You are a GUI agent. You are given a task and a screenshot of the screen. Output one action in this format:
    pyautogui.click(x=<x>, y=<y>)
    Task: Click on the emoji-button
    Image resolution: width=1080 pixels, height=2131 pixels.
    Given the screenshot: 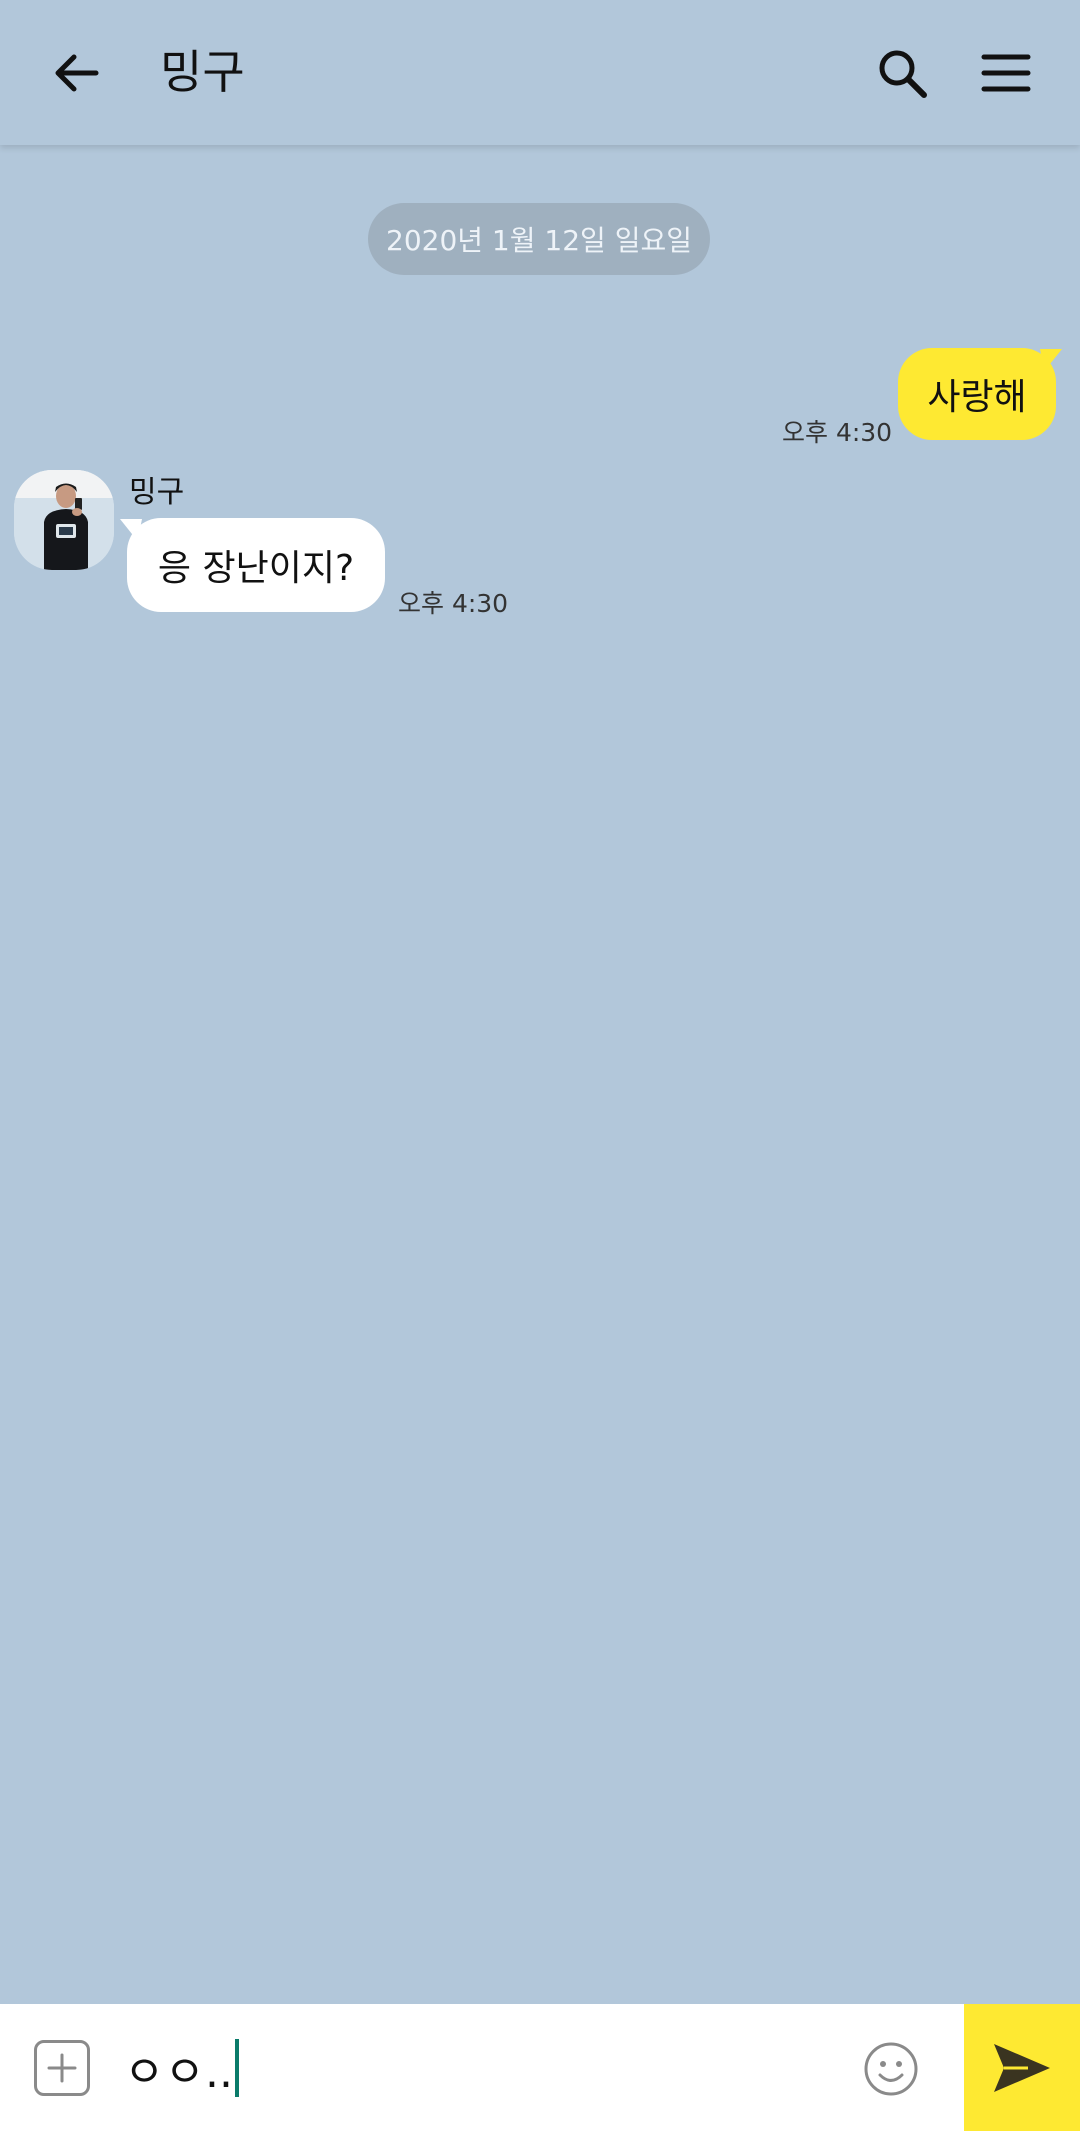 What is the action you would take?
    pyautogui.click(x=891, y=2069)
    